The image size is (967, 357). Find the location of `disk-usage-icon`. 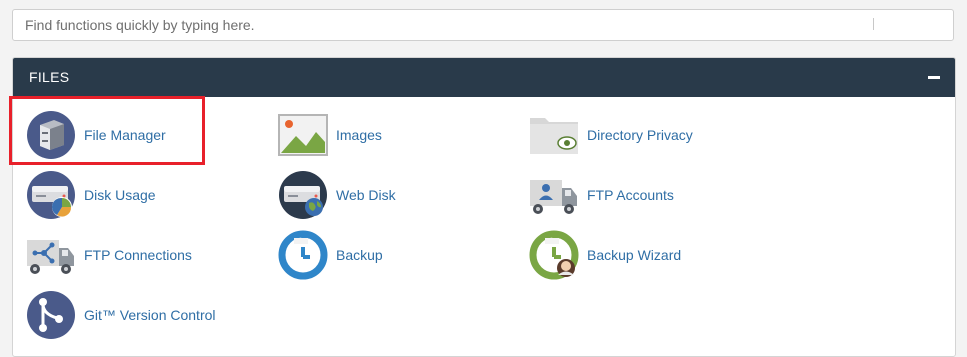

disk-usage-icon is located at coordinates (51, 195).